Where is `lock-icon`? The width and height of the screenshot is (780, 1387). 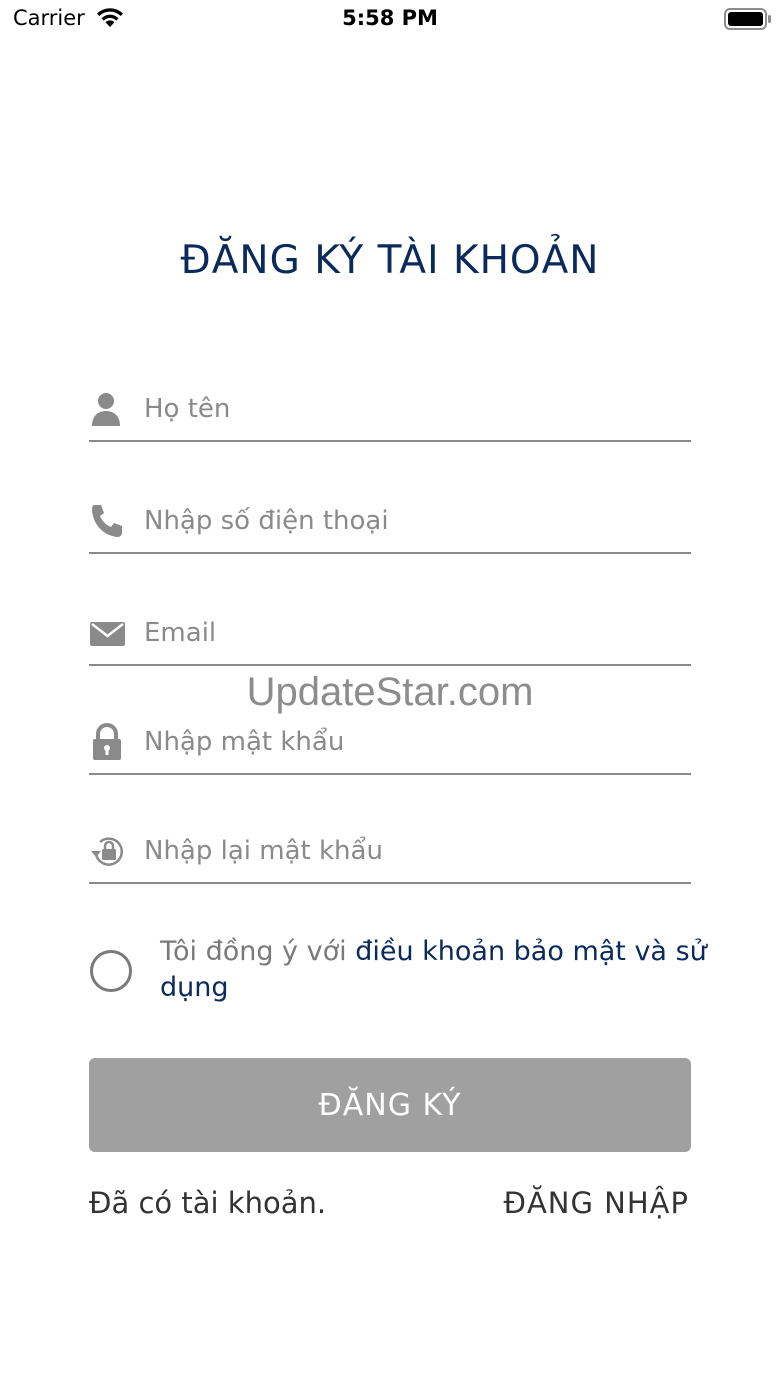 lock-icon is located at coordinates (107, 741).